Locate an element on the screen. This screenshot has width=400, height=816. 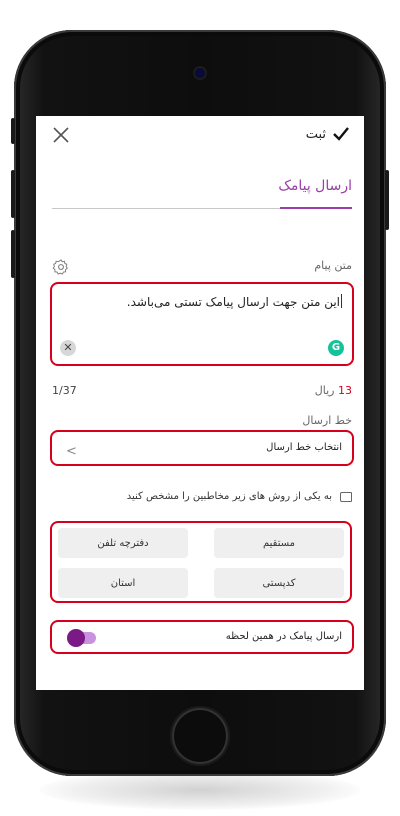
chevron-left-icon: < is located at coordinates (71, 451).